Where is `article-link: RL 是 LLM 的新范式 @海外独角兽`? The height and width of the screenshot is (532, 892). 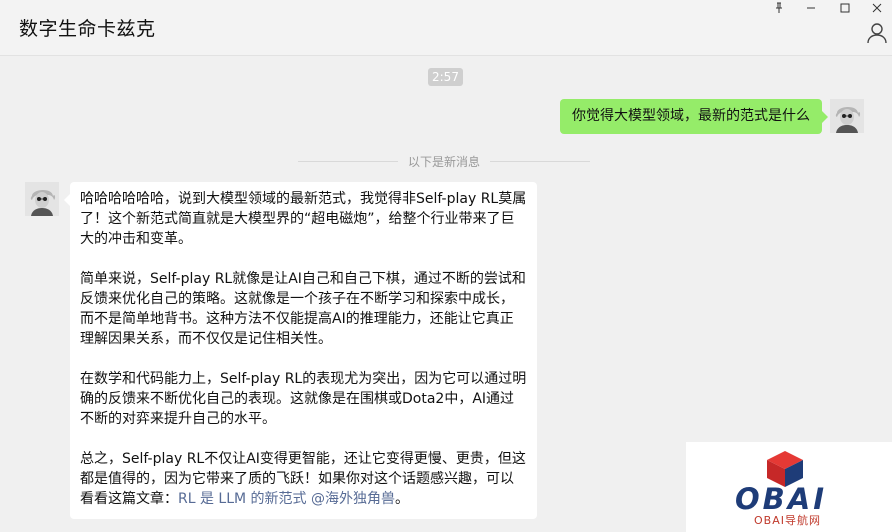
article-link: RL 是 LLM 的新范式 @海外独角兽 is located at coordinates (286, 499).